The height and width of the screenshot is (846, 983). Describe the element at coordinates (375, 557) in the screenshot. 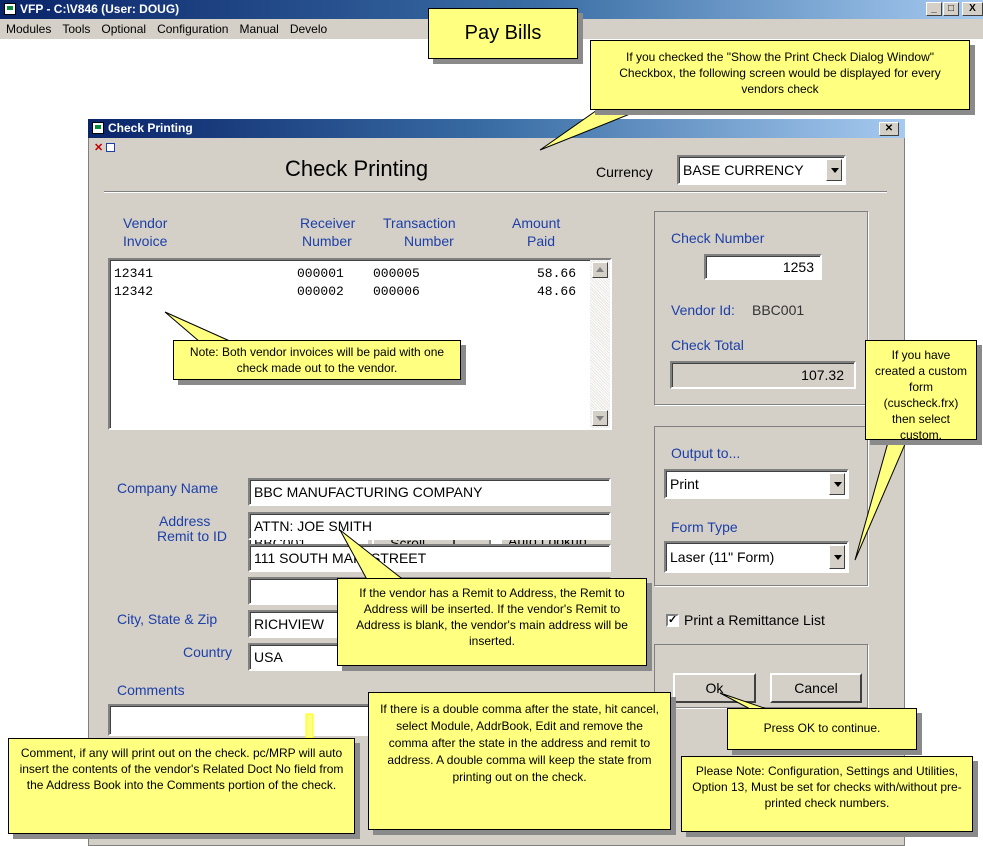

I see `pointer-remit` at that location.